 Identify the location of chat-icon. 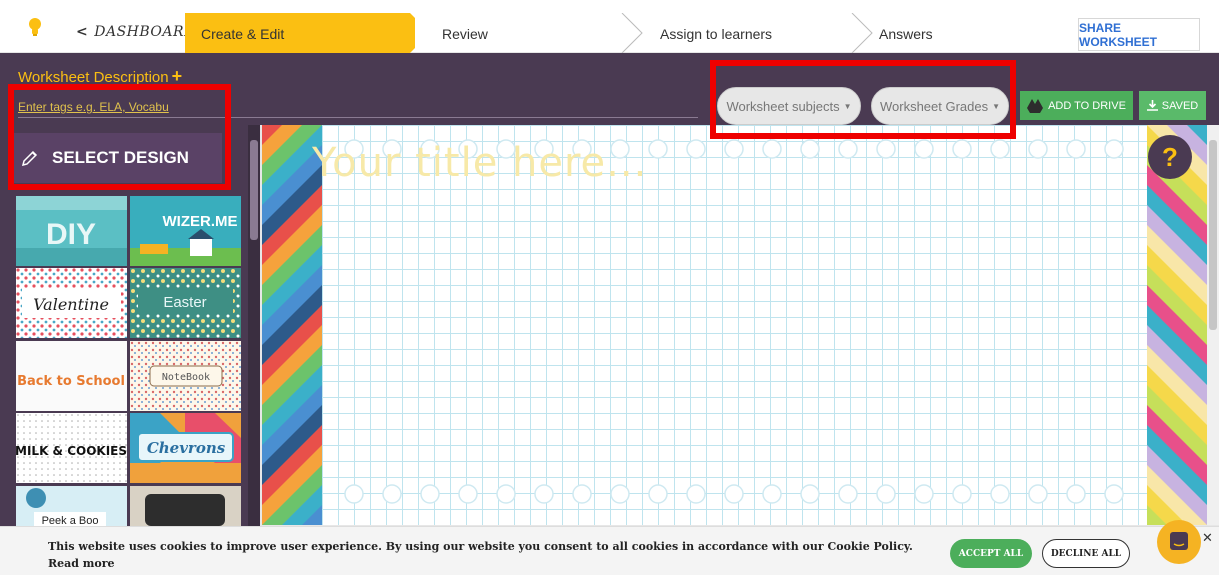
(1179, 541).